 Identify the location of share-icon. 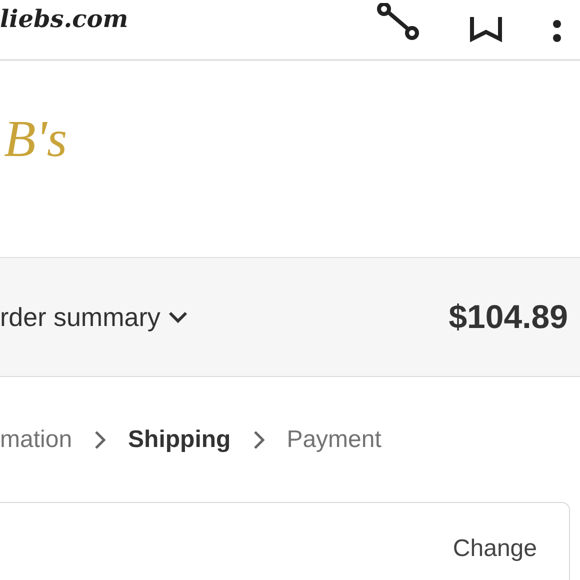
(398, 23).